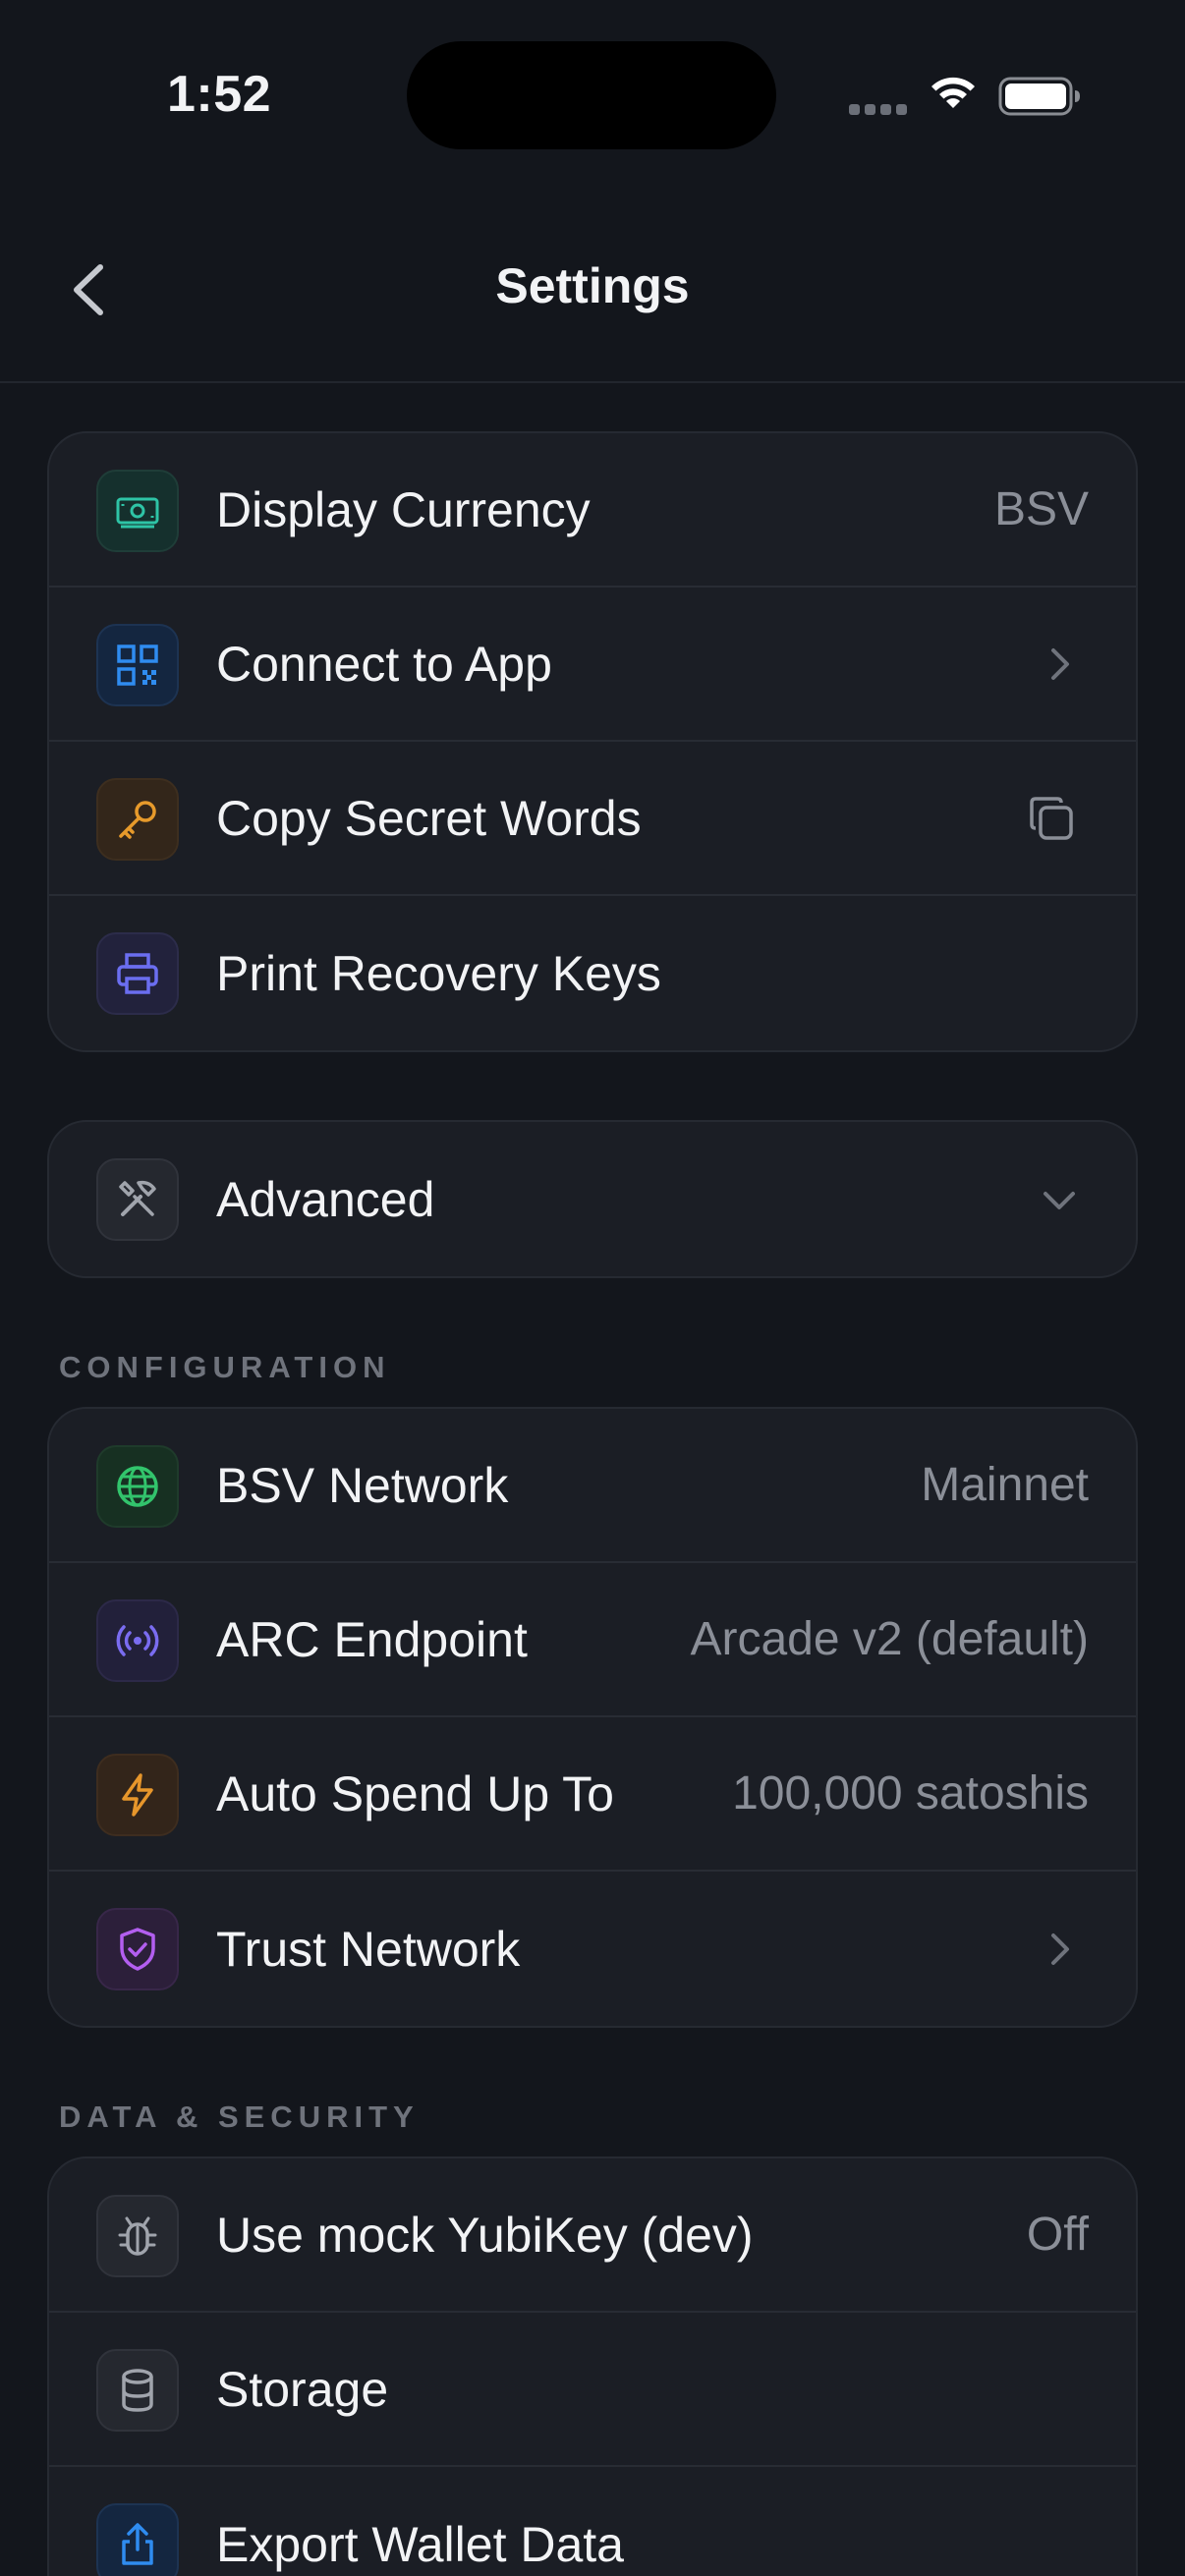  What do you see at coordinates (592, 1640) in the screenshot?
I see `arc-endpoint-row: ARC Endpoint Arcade v2 (default)` at bounding box center [592, 1640].